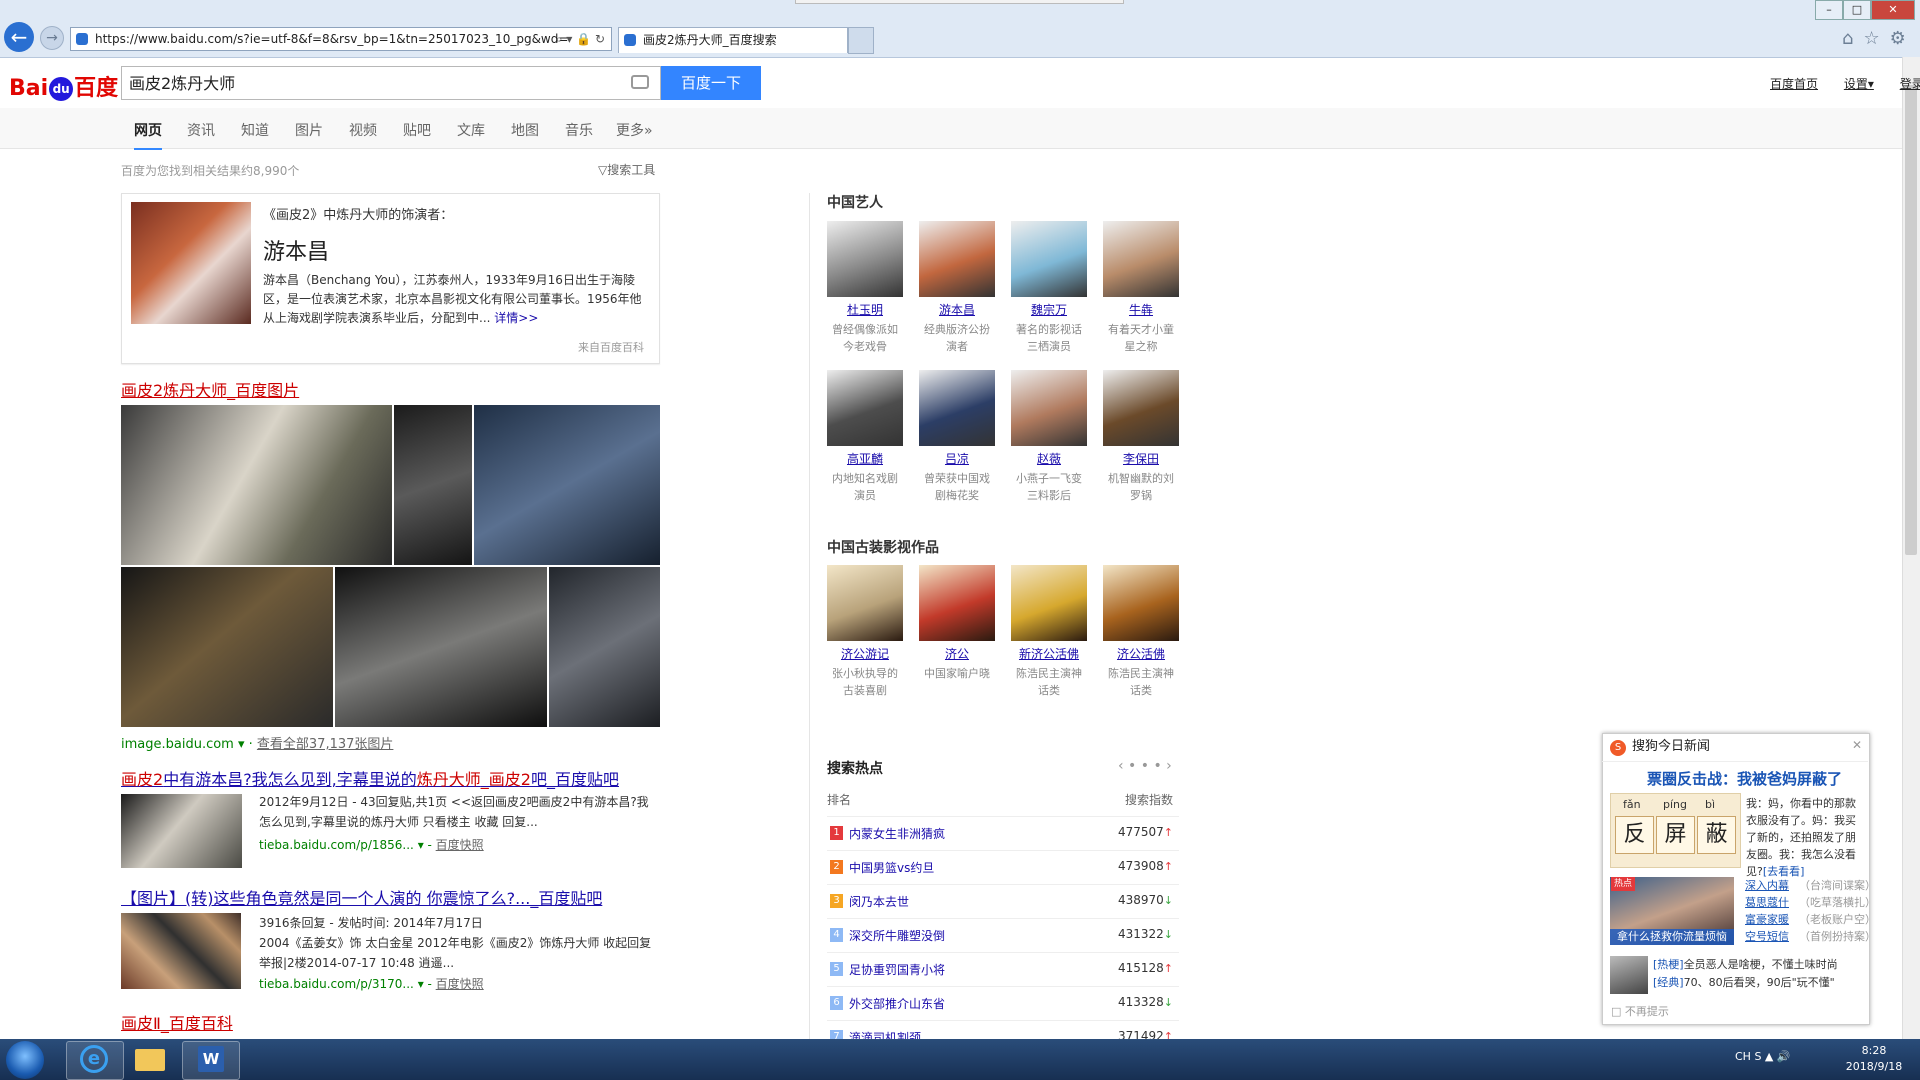  What do you see at coordinates (191, 263) in the screenshot?
I see `actor-photo` at bounding box center [191, 263].